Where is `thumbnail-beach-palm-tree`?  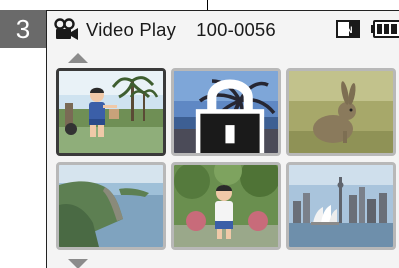 thumbnail-beach-palm-tree is located at coordinates (226, 112).